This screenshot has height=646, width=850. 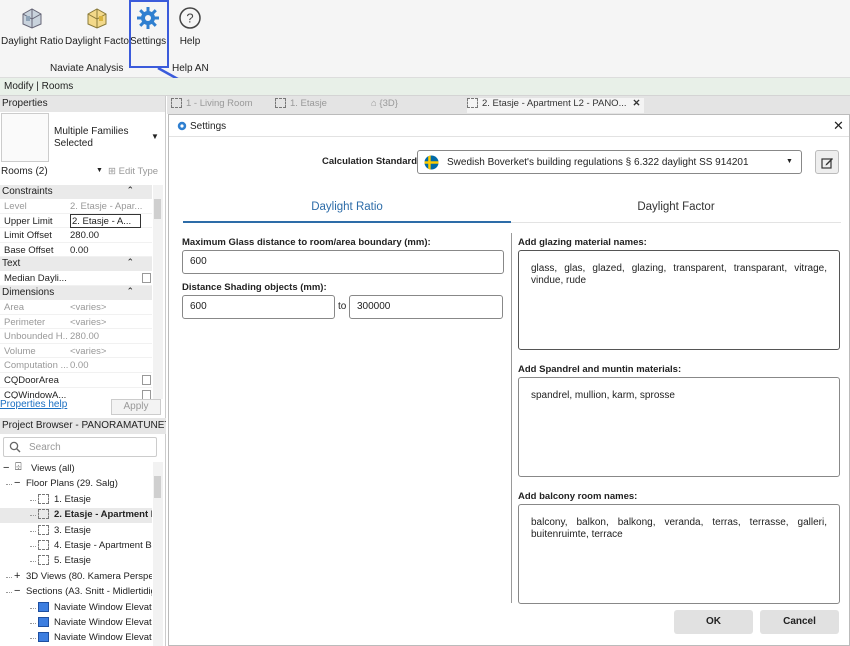 What do you see at coordinates (87, 68) in the screenshot?
I see `group-naviate-analysis: Naviate Analysis` at bounding box center [87, 68].